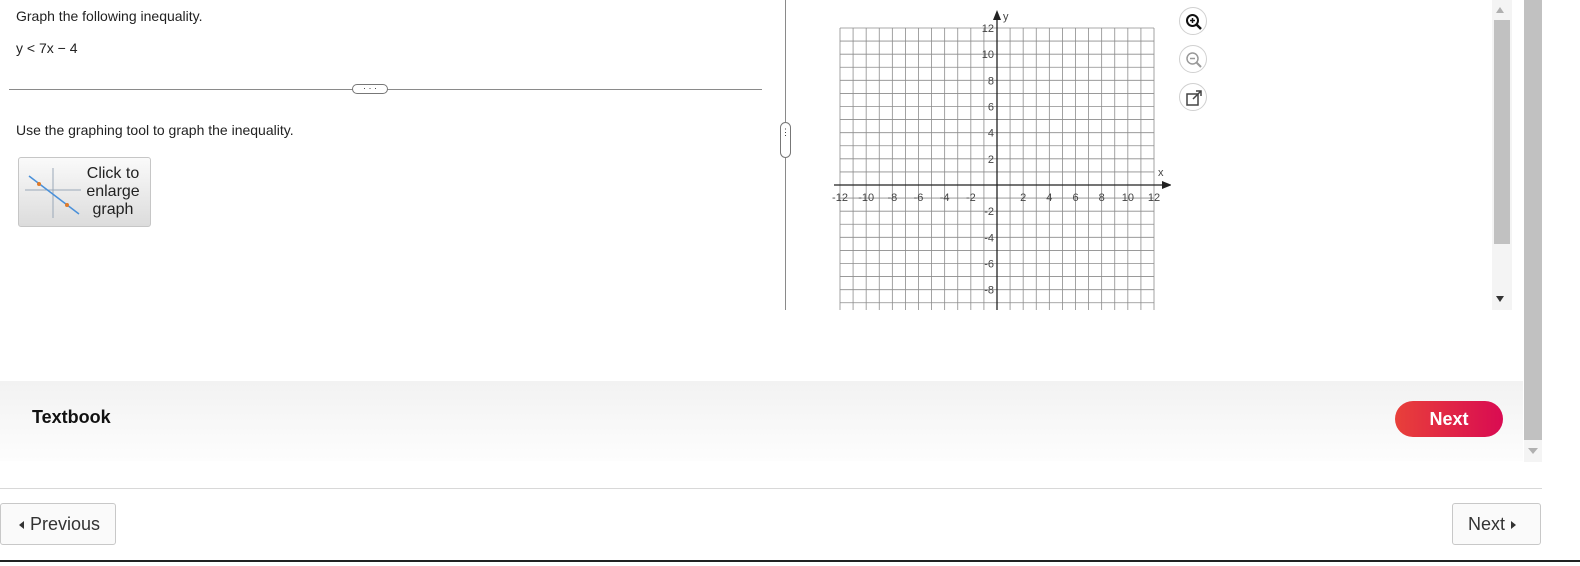  I want to click on next-question-button: Next, so click(1449, 419).